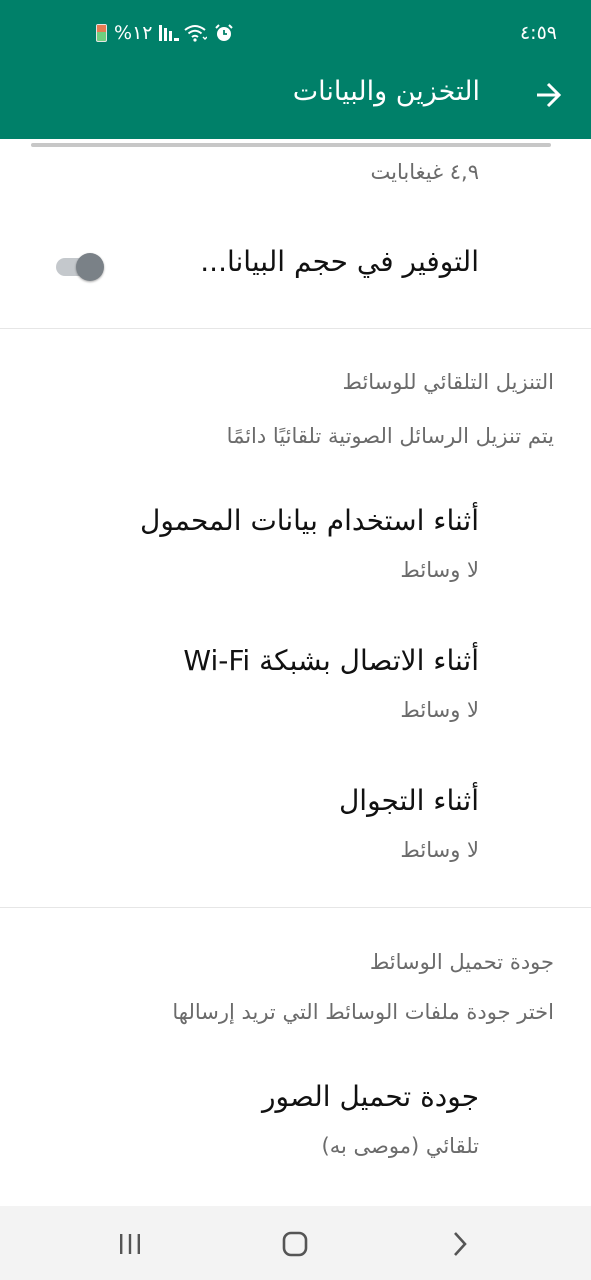 This screenshot has width=591, height=1280. Describe the element at coordinates (295, 825) in the screenshot. I see `auto-download-roaming-row: أثناء التجوال لا وسائط` at that location.